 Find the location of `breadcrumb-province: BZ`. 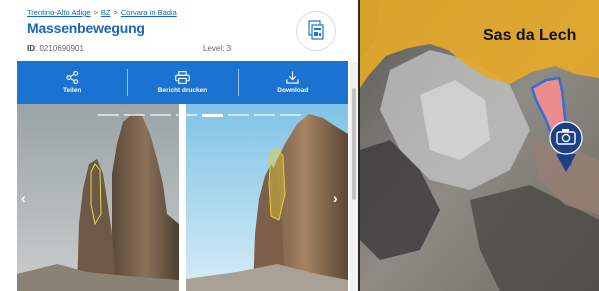

breadcrumb-province: BZ is located at coordinates (106, 12).